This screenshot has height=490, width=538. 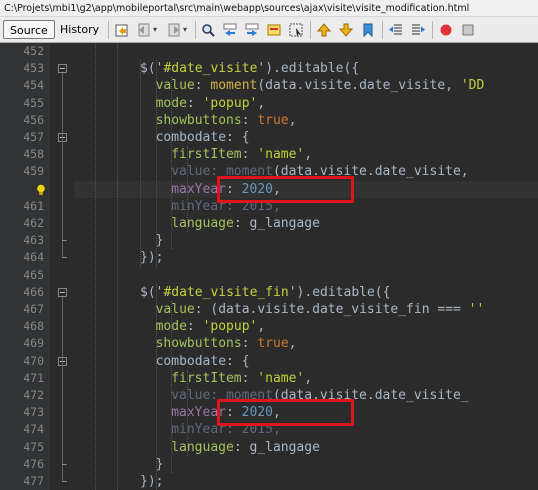 What do you see at coordinates (22, 343) in the screenshot?
I see `line-number: 469` at bounding box center [22, 343].